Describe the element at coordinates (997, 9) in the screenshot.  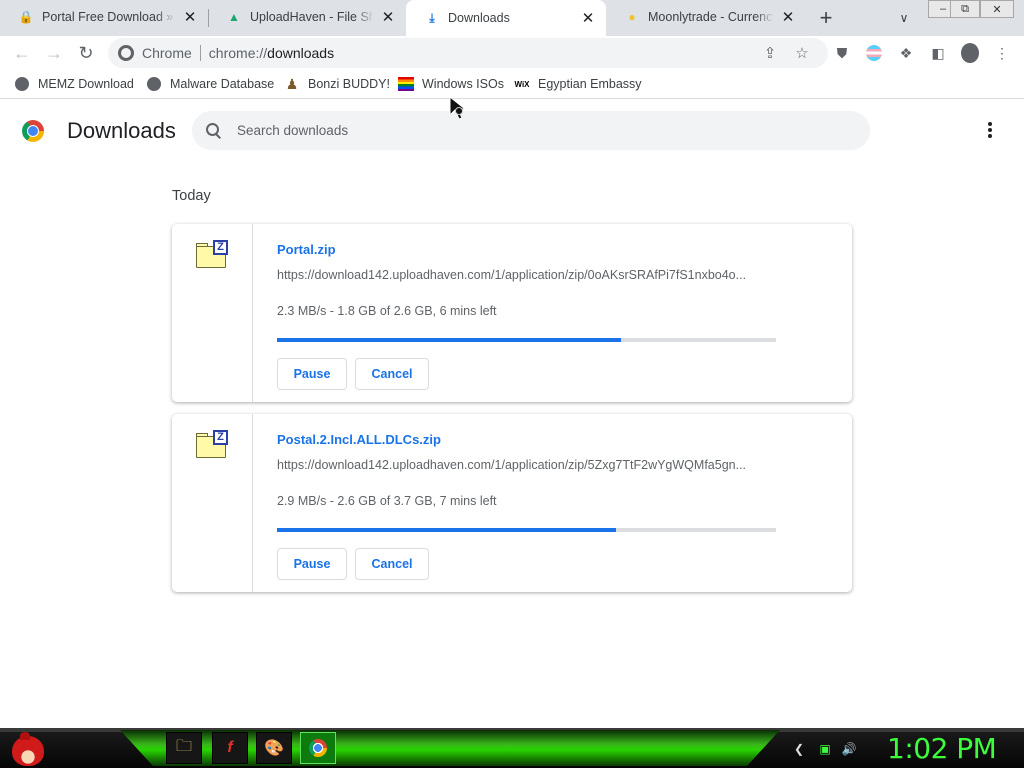
I see `close-window-button: ✕` at that location.